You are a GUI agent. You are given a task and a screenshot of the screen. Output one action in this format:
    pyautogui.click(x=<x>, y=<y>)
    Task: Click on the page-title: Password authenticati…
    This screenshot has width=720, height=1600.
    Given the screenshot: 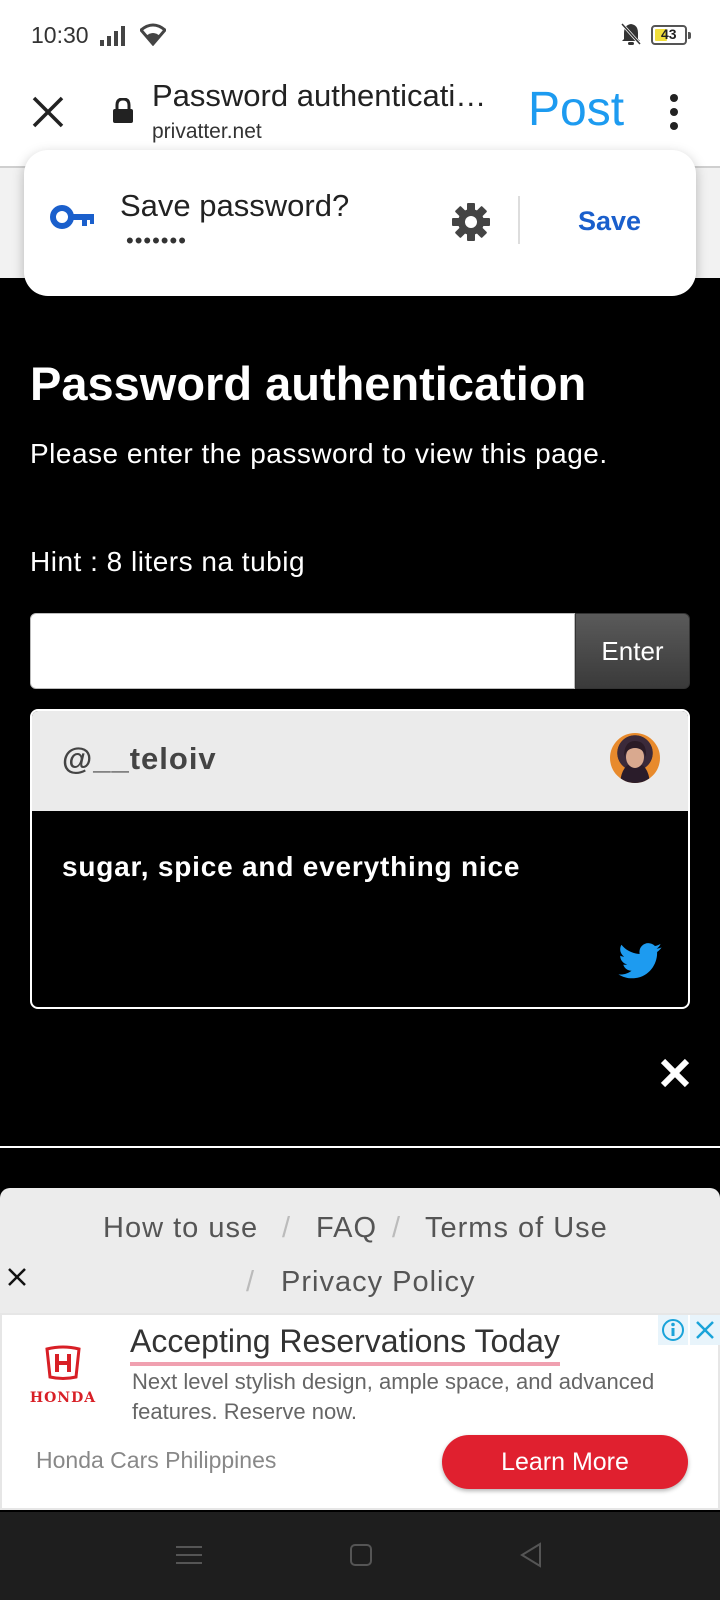 What is the action you would take?
    pyautogui.click(x=319, y=95)
    